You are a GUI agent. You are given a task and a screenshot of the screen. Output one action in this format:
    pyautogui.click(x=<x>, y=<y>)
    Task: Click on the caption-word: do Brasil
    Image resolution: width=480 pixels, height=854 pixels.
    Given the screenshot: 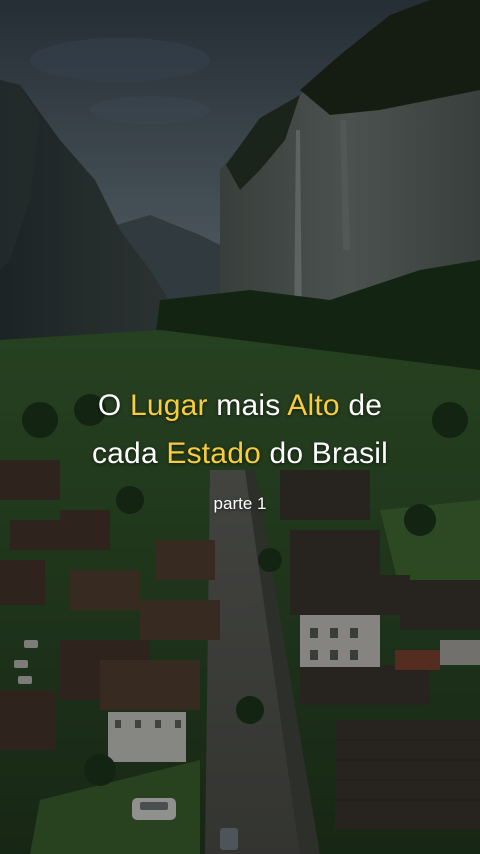 What is the action you would take?
    pyautogui.click(x=324, y=453)
    